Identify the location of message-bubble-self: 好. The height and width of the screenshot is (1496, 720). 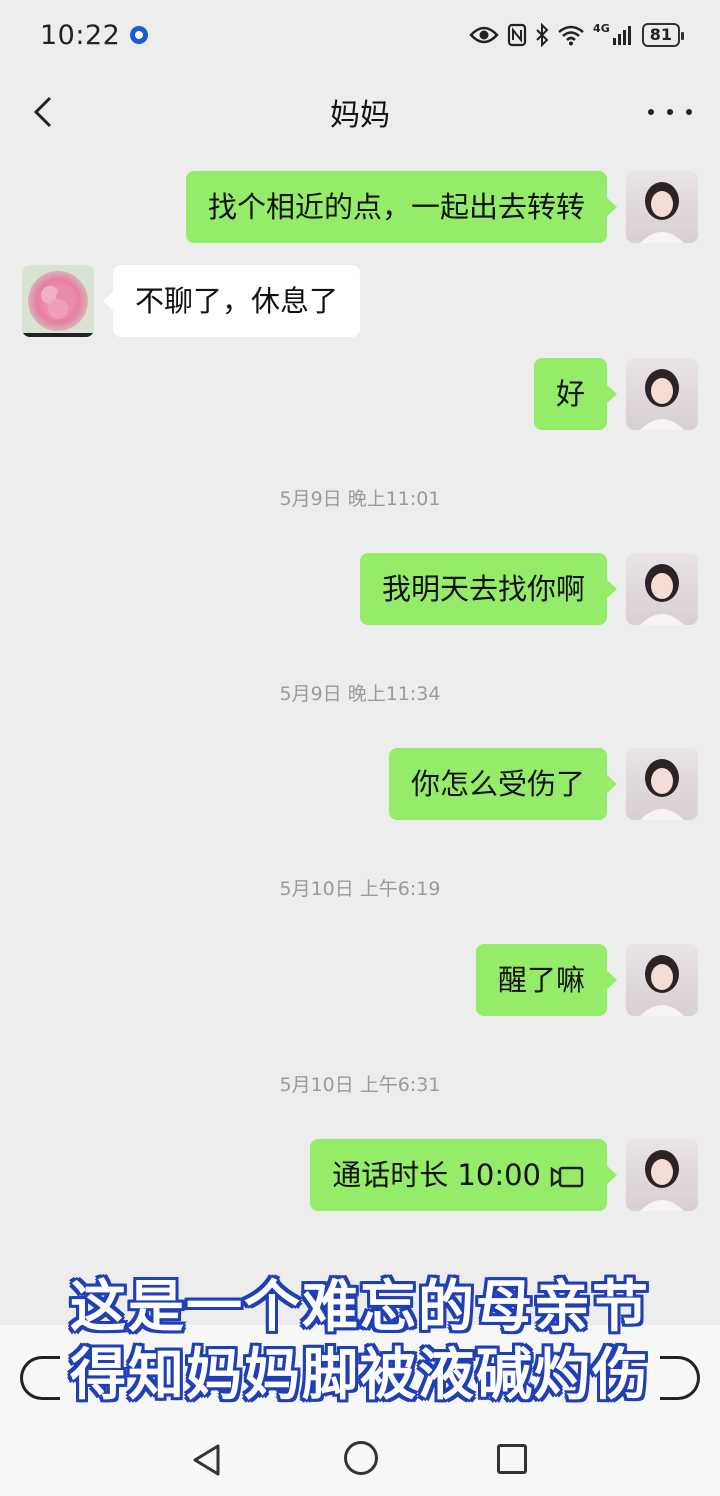
(575, 394).